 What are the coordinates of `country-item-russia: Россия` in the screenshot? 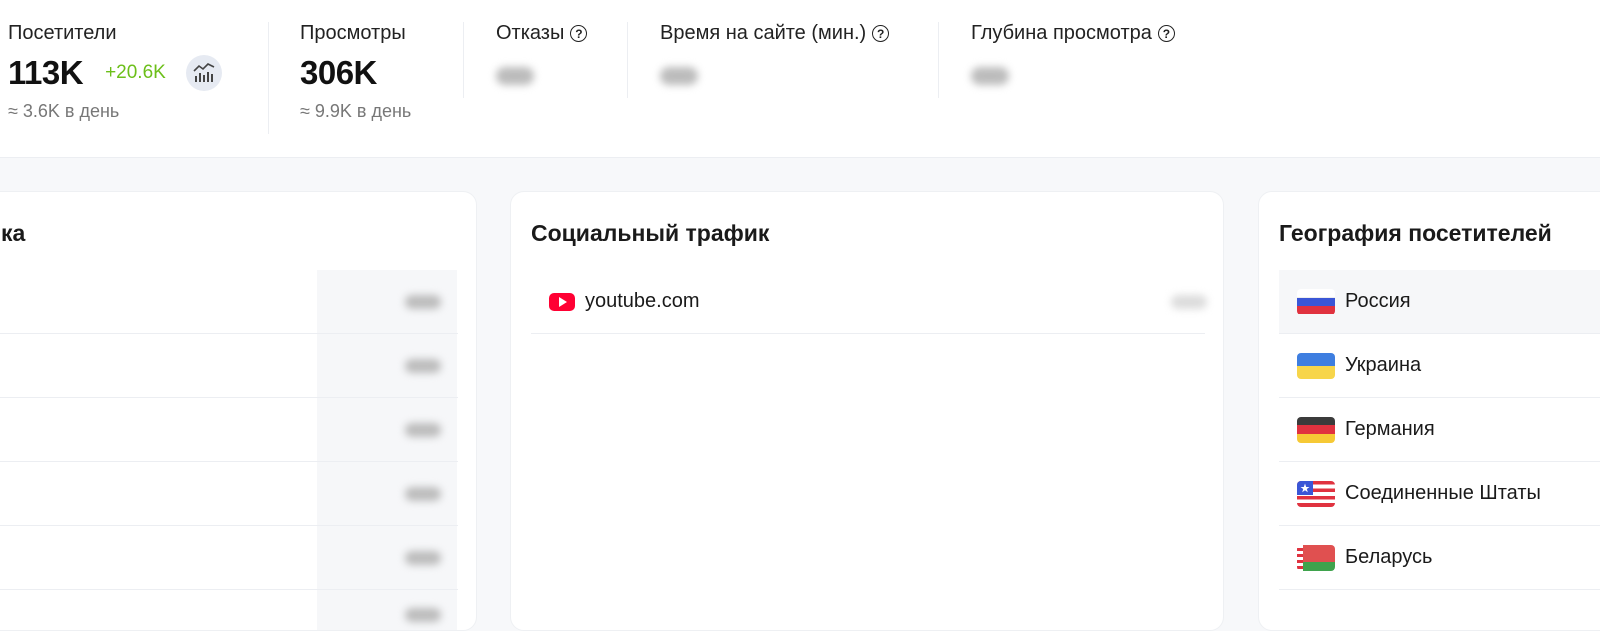 It's located at (1439, 302).